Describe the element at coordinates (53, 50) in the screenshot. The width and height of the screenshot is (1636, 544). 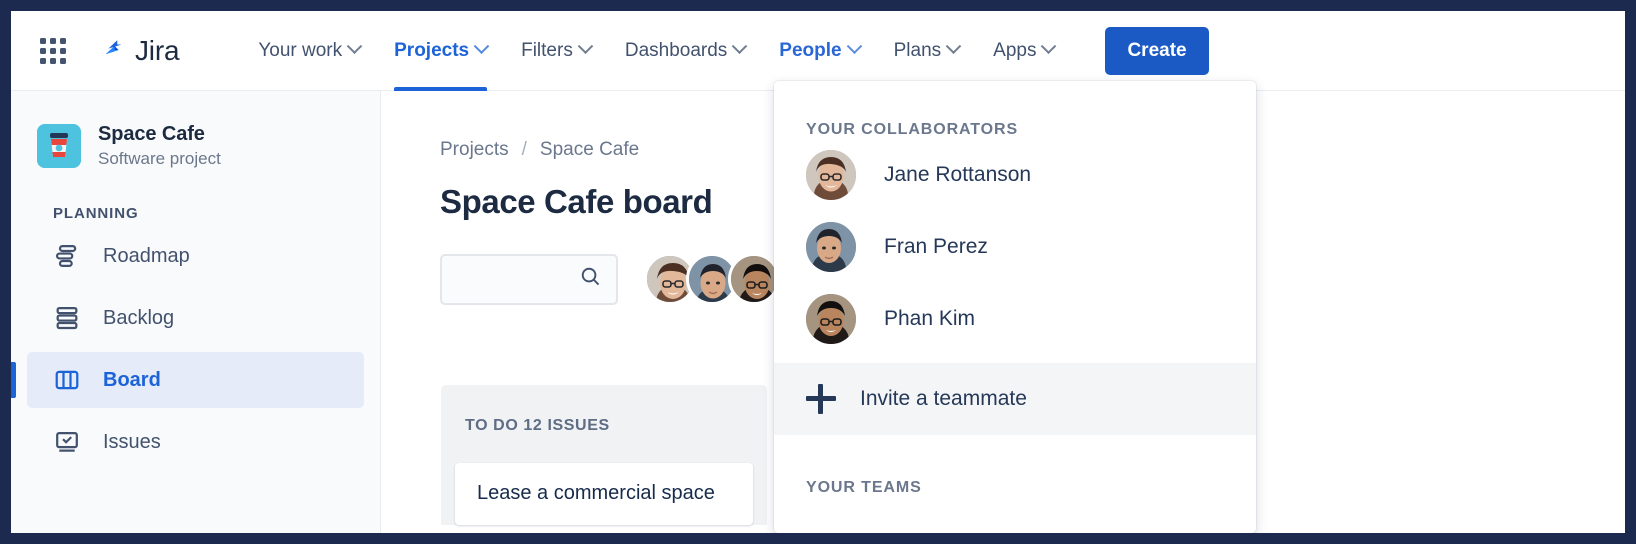
I see `grid-apps-icon` at that location.